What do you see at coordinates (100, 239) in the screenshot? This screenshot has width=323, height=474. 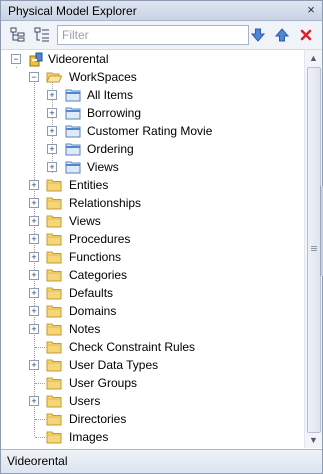 I see `tree-node-label: Procedures` at bounding box center [100, 239].